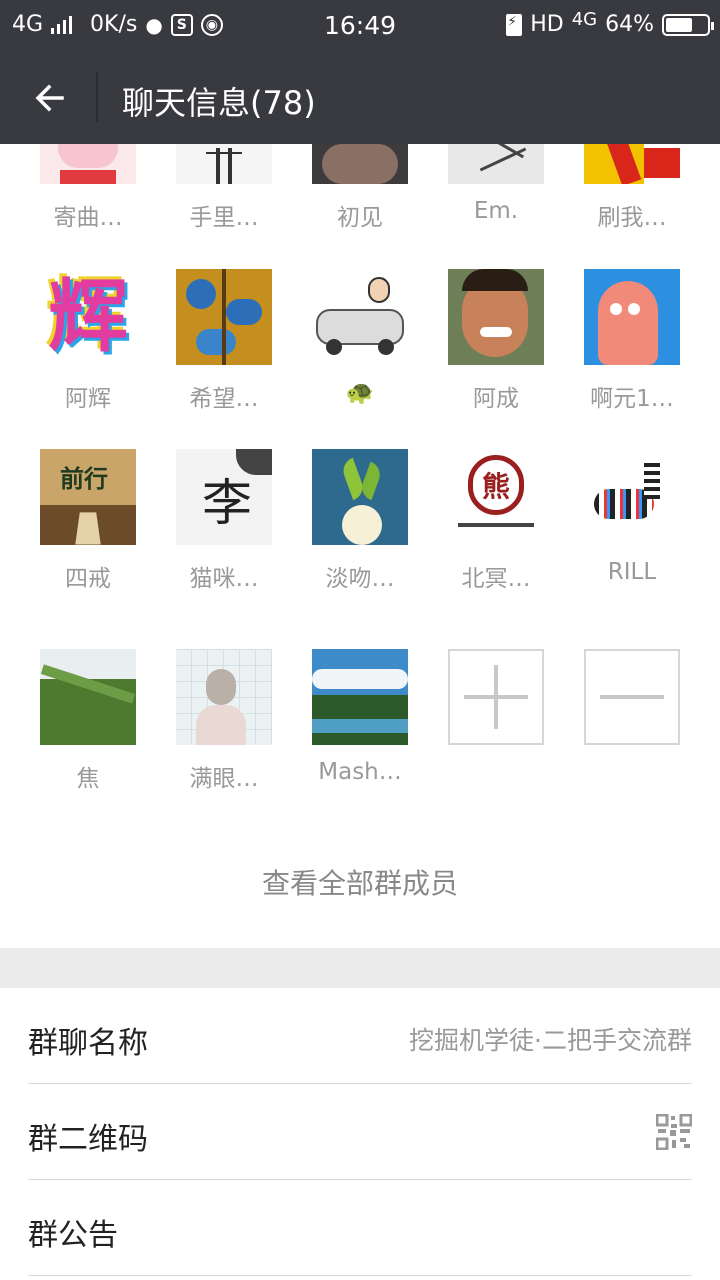 The width and height of the screenshot is (720, 1280). I want to click on member-name: Em., so click(496, 211).